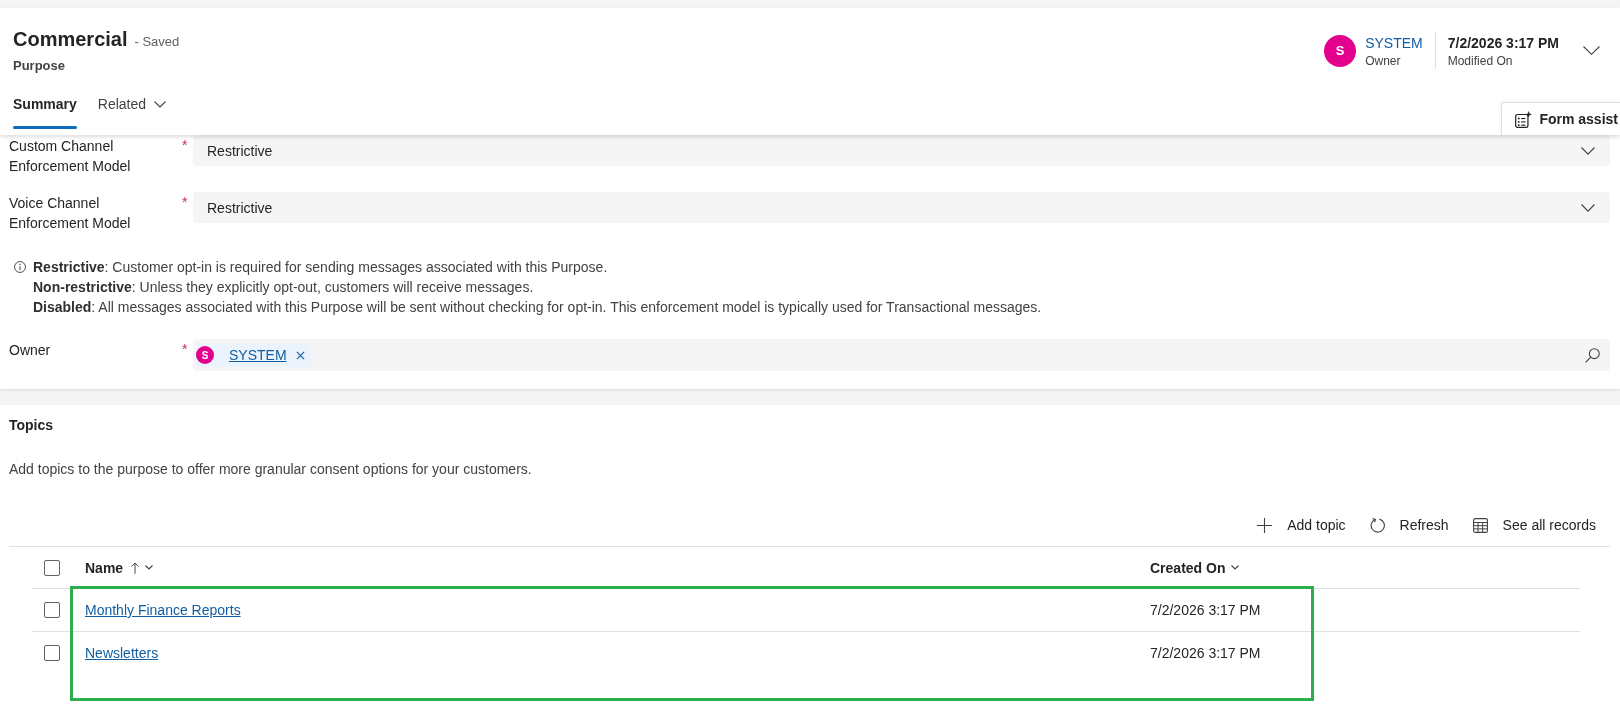 Image resolution: width=1620 pixels, height=715 pixels. What do you see at coordinates (20, 267) in the screenshot?
I see `info-icon` at bounding box center [20, 267].